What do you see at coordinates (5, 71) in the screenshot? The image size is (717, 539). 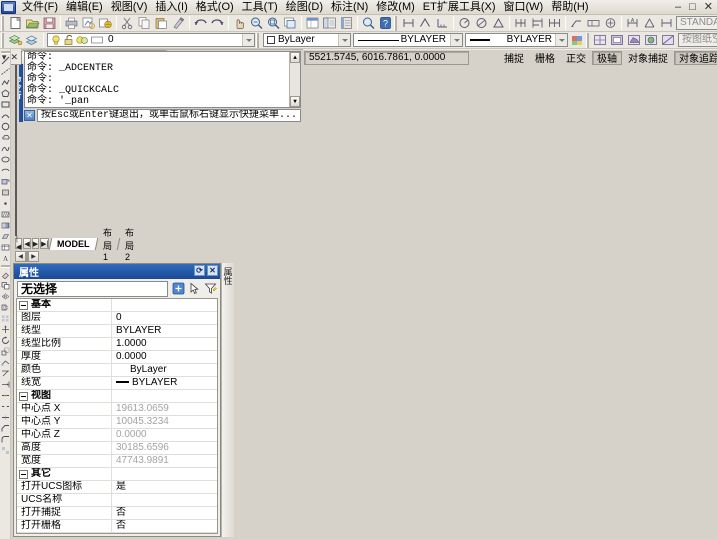 I see `construction-line-icon` at bounding box center [5, 71].